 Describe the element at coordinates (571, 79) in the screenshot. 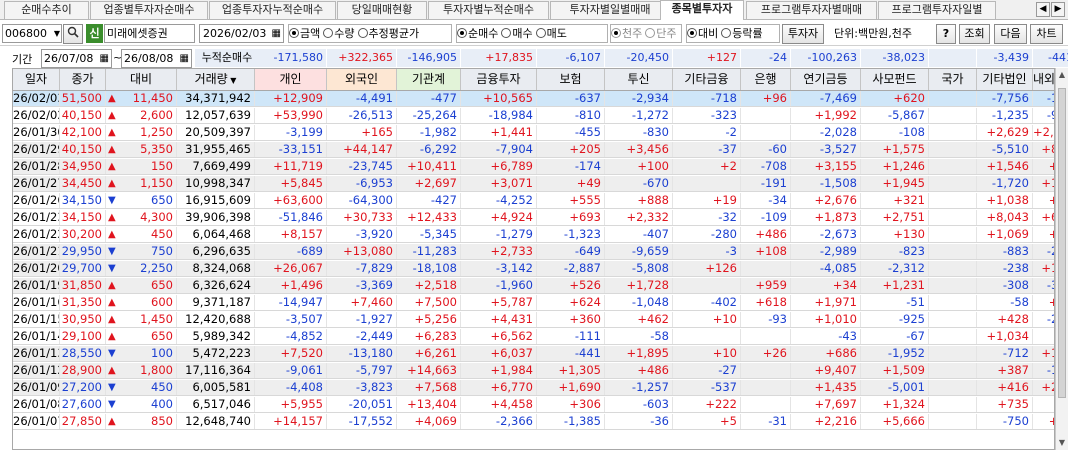

I see `header-insurance: 보험` at that location.